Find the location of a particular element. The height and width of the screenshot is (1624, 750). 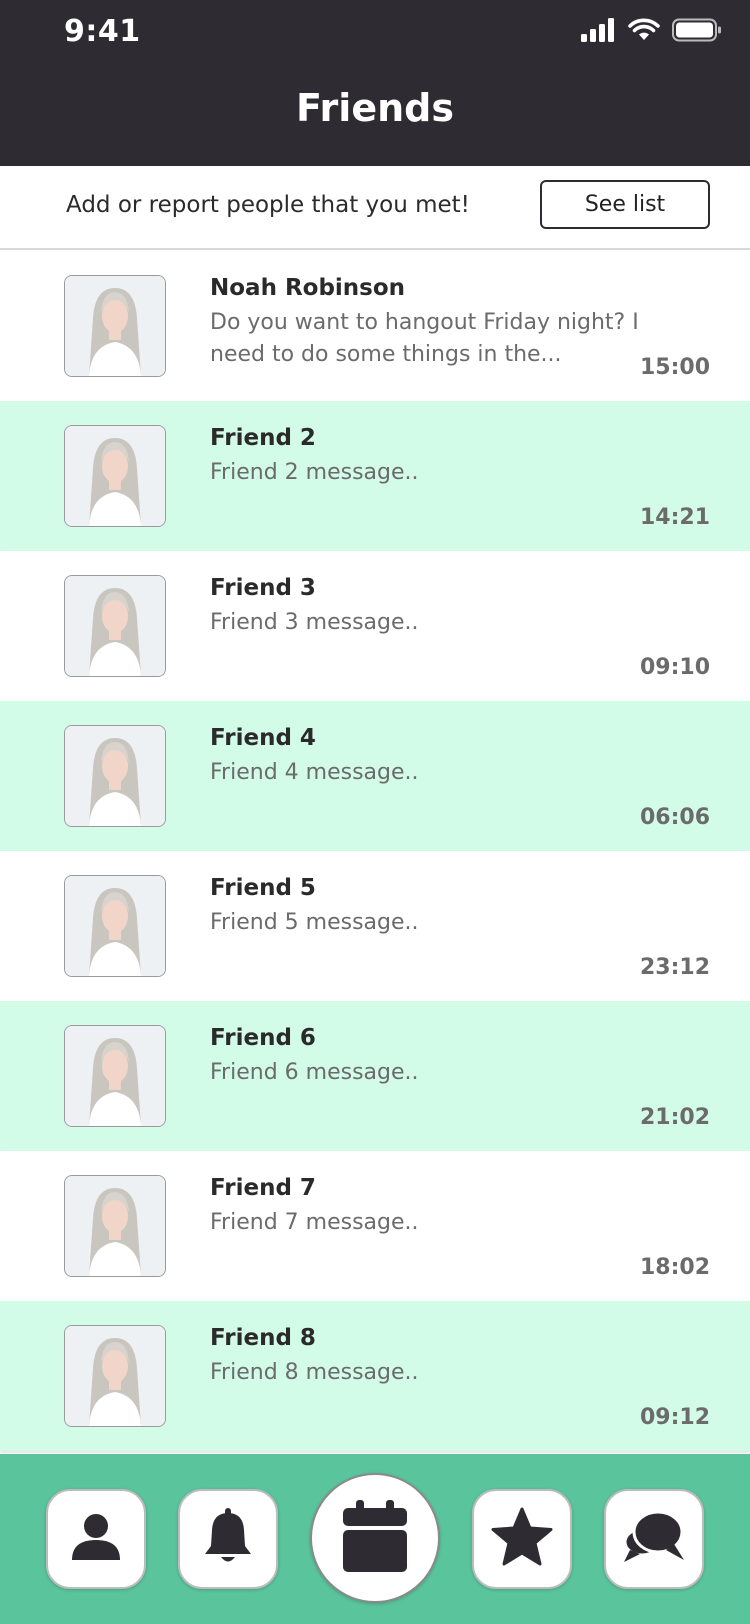

message-preview: Friend 2 message.. is located at coordinates (314, 472).